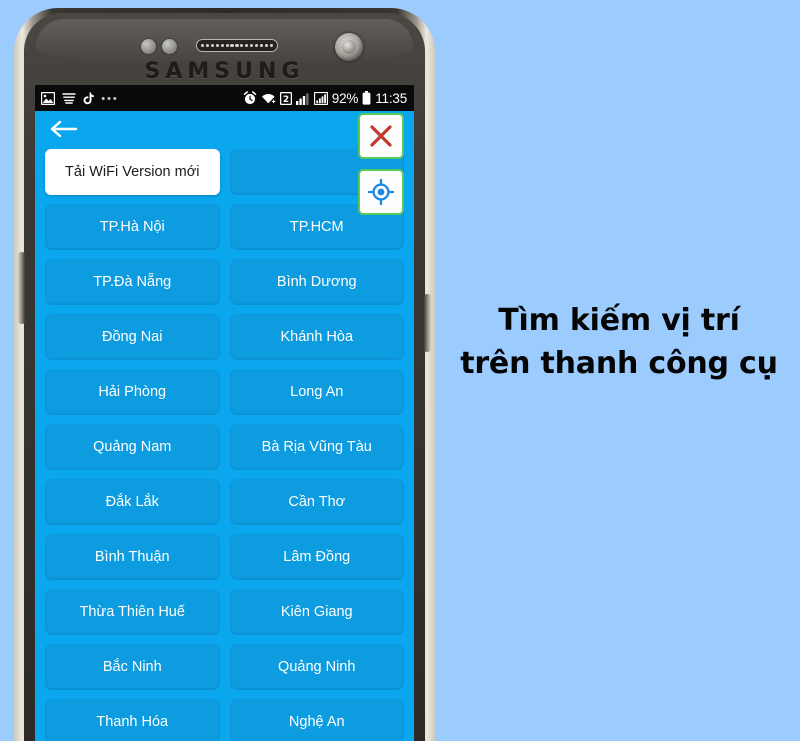 The height and width of the screenshot is (741, 800). I want to click on location-tile: Bình Dương, so click(316, 282).